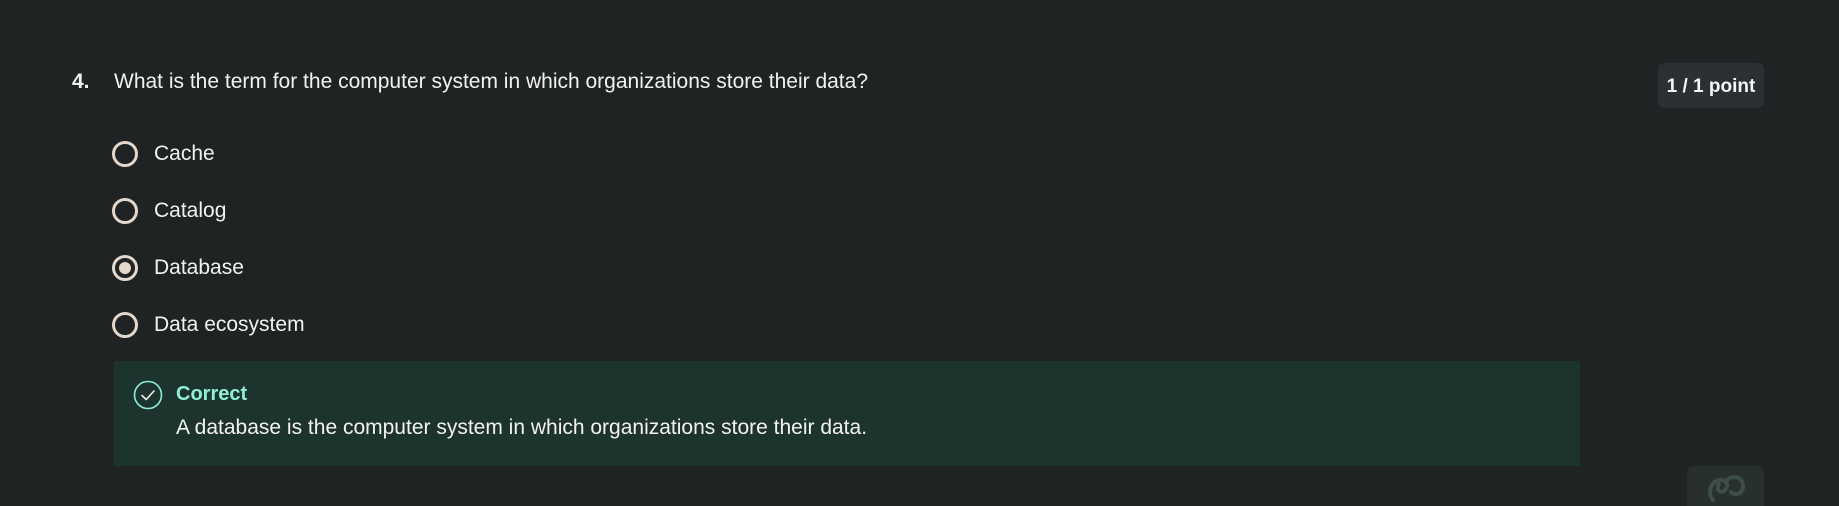 The image size is (1839, 506). I want to click on option-label: Cache, so click(184, 153).